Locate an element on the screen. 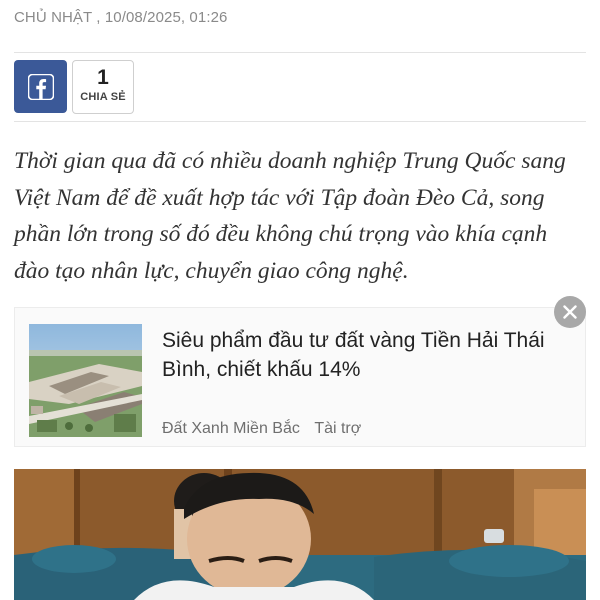  facebook-icon is located at coordinates (40, 86).